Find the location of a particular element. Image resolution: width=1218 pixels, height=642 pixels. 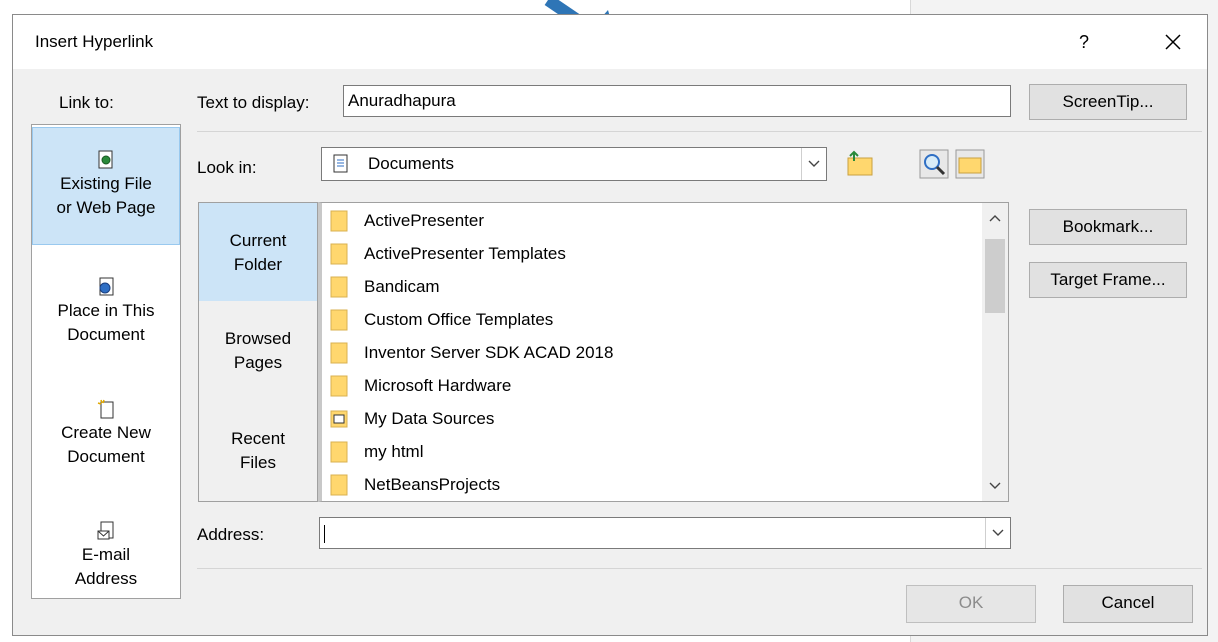

create-new-document-icon is located at coordinates (105, 409).